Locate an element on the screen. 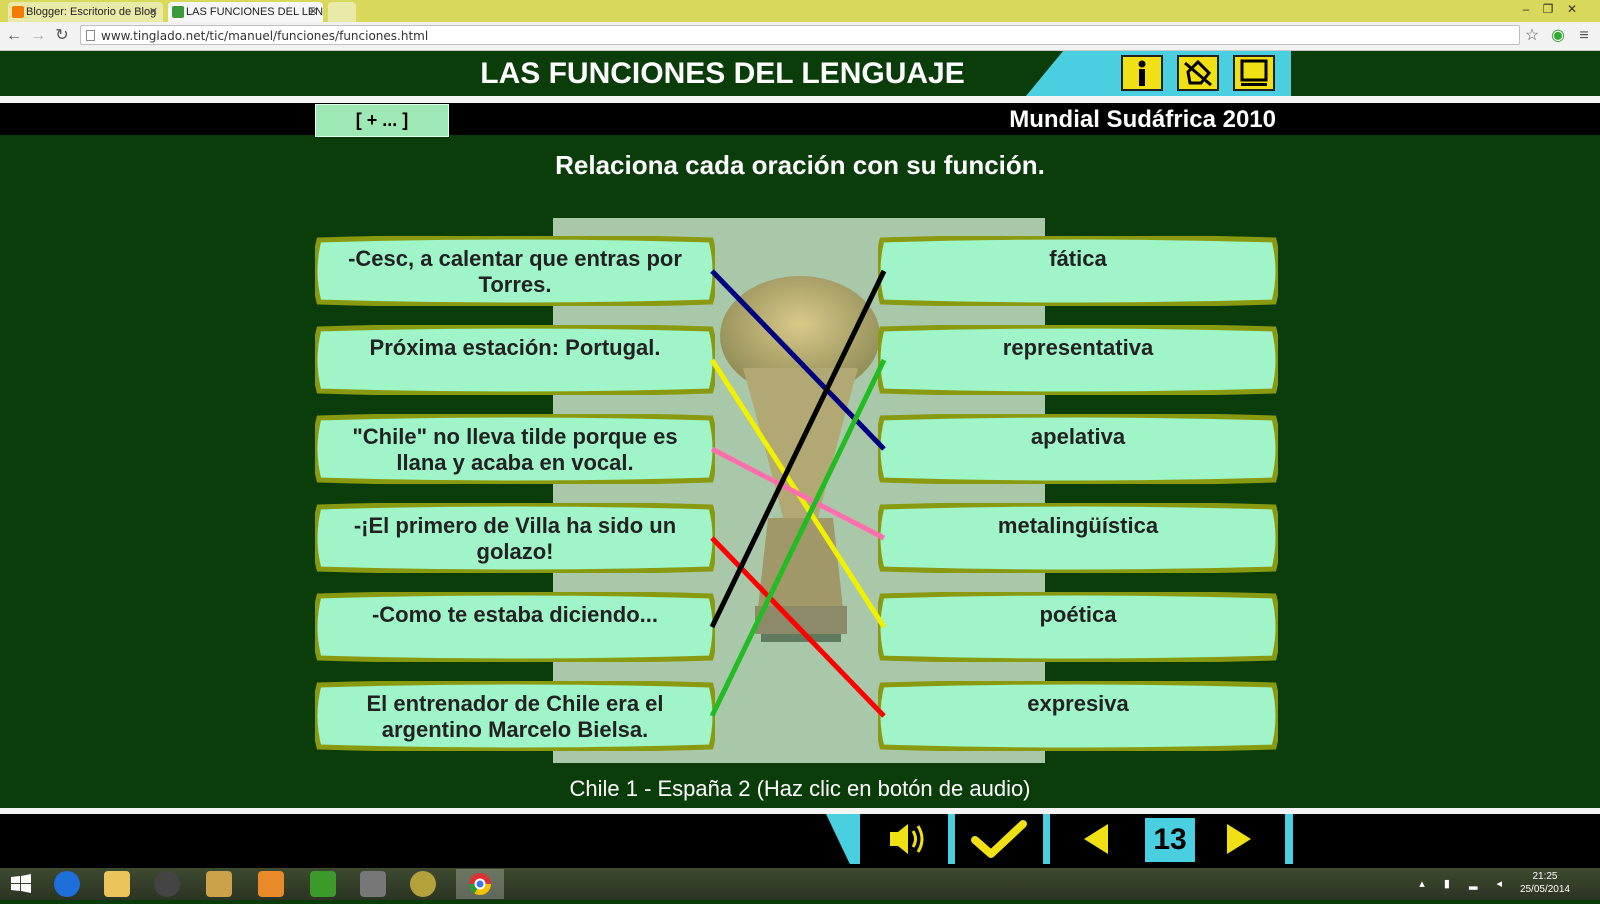 This screenshot has height=904, width=1600. app-header: LAS FUNCIONES DEL LENGUAJE is located at coordinates (800, 73).